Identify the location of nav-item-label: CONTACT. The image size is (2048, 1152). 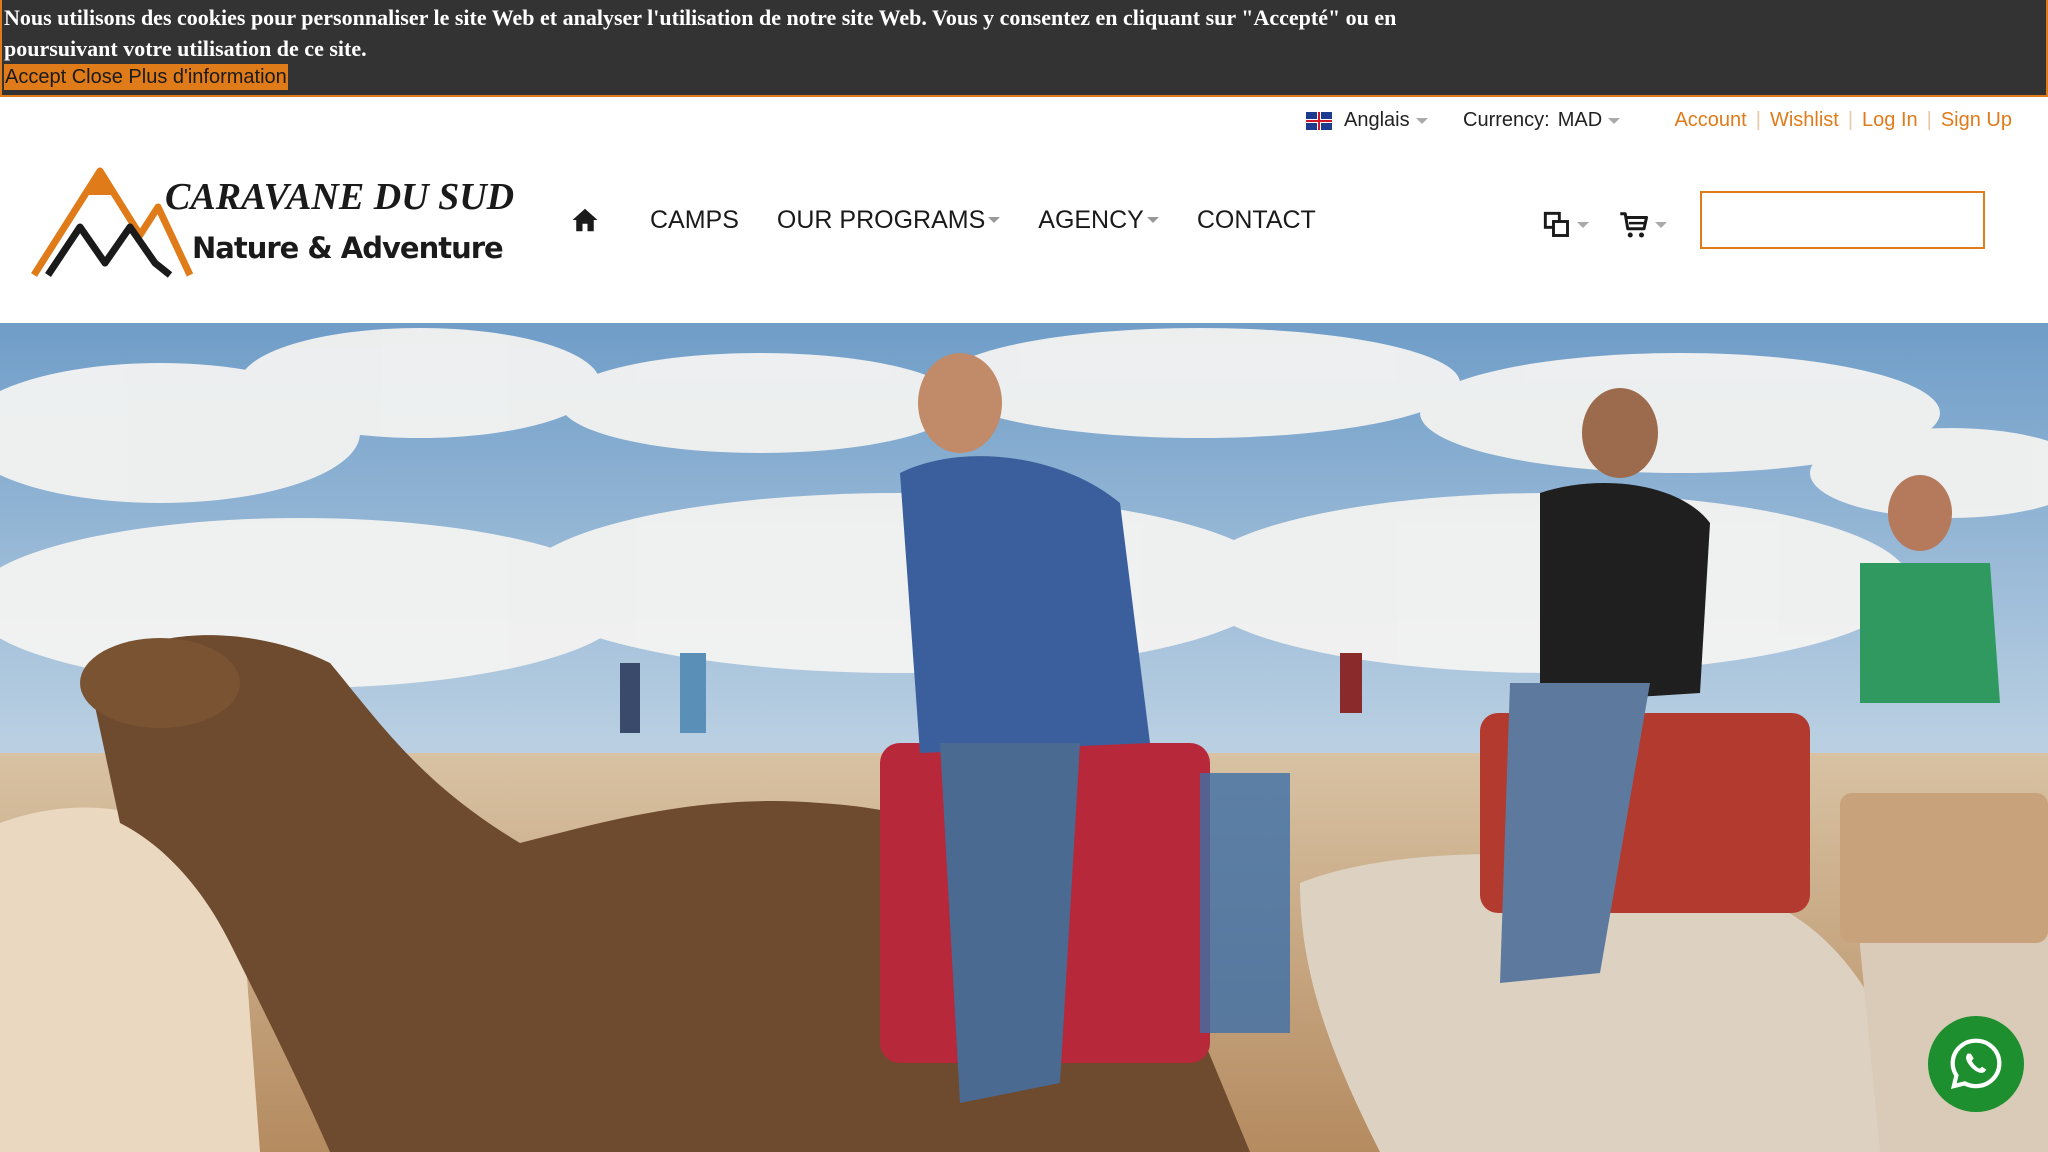
(1256, 219).